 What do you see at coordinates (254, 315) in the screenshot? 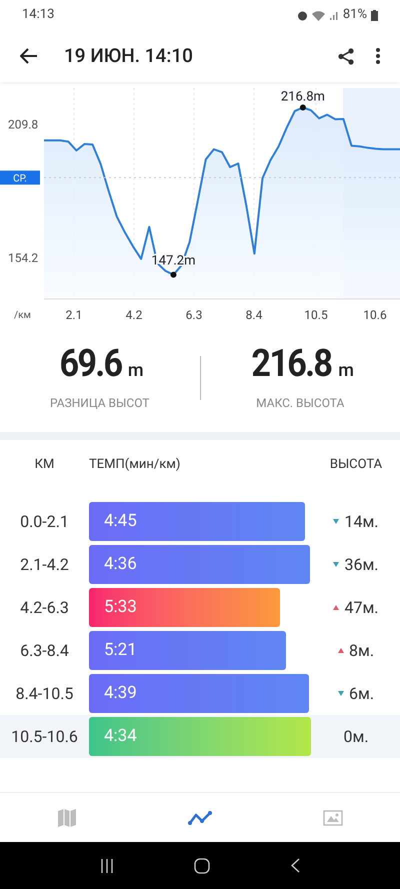
I see `x-axis-label: 8.4` at bounding box center [254, 315].